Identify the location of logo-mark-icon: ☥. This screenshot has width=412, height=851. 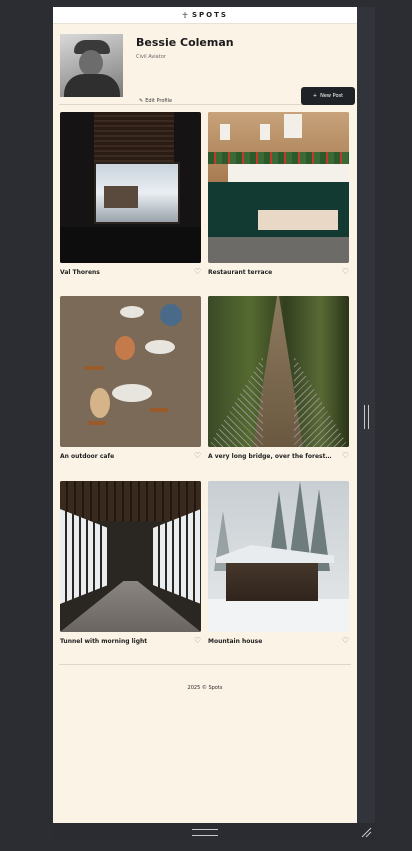
(186, 15).